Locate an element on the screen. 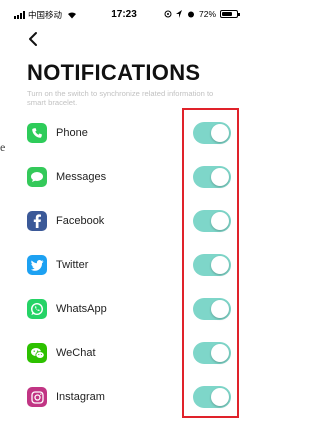 The width and height of the screenshot is (320, 422). wechat-icon is located at coordinates (37, 353).